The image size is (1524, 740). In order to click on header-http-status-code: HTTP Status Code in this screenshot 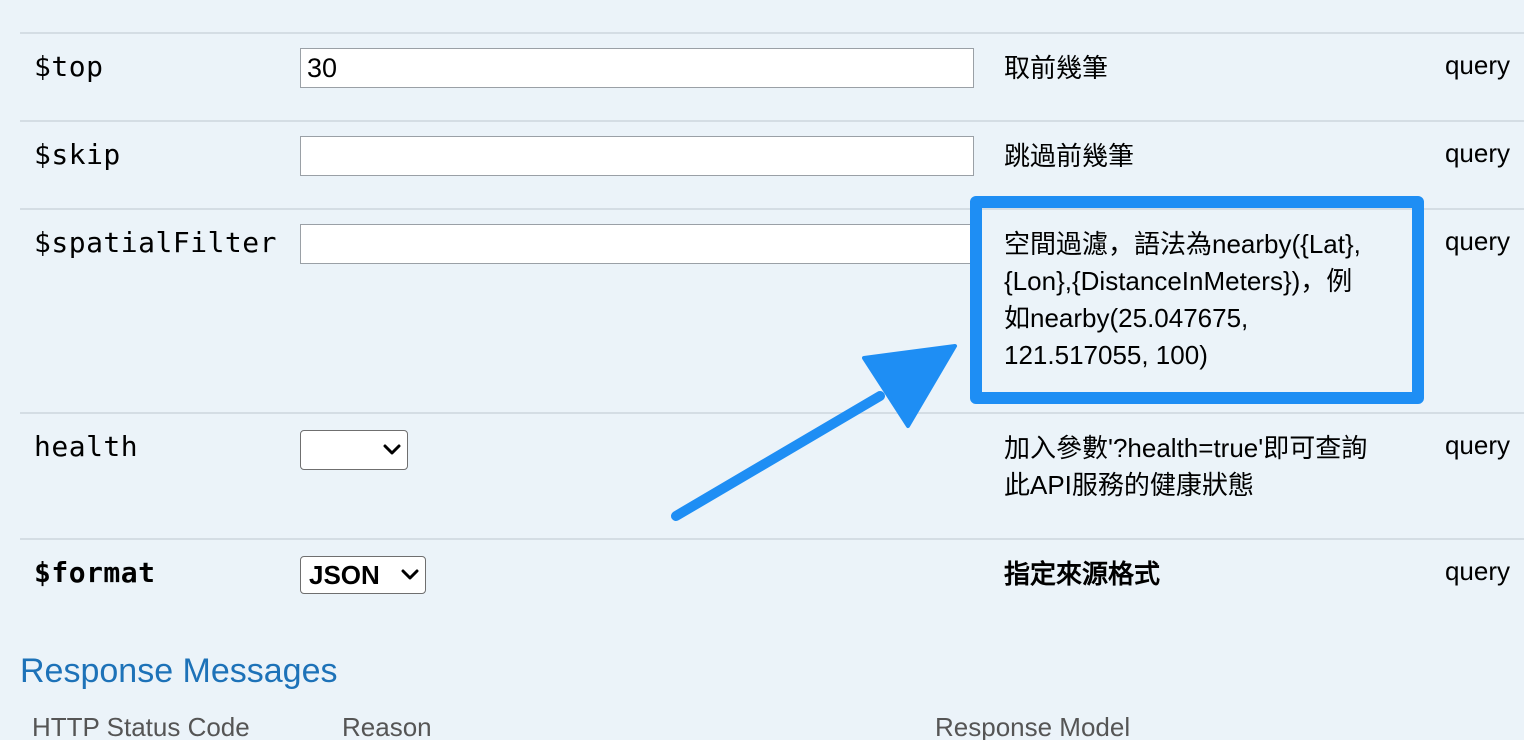, I will do `click(141, 726)`.